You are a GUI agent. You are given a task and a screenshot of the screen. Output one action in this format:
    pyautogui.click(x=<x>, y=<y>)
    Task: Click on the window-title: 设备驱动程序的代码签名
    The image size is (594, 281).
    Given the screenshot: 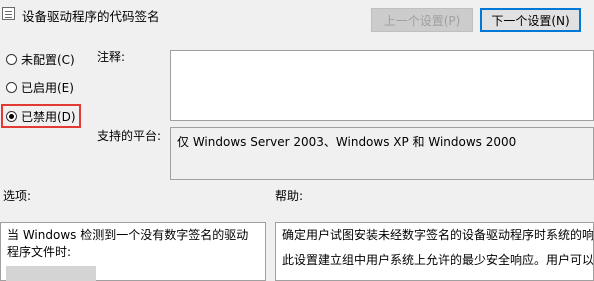 What is the action you would take?
    pyautogui.click(x=91, y=16)
    